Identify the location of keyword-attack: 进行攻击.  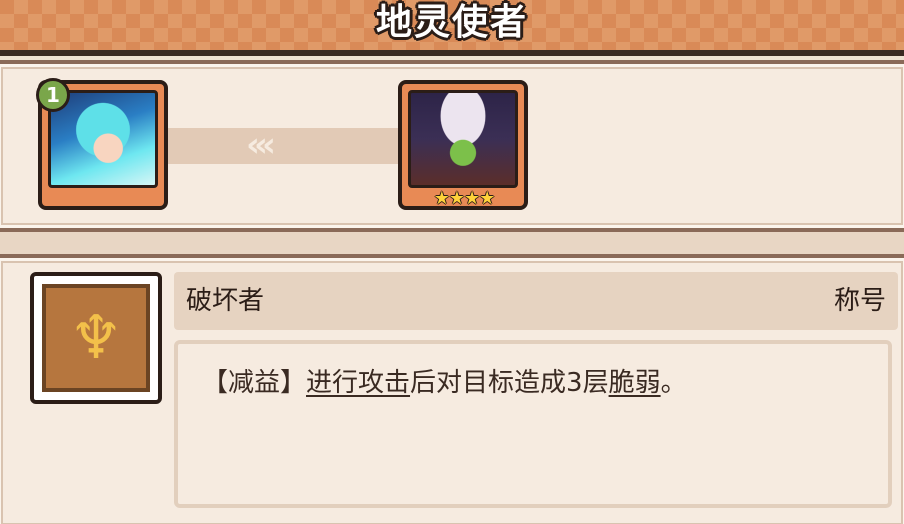
(358, 383).